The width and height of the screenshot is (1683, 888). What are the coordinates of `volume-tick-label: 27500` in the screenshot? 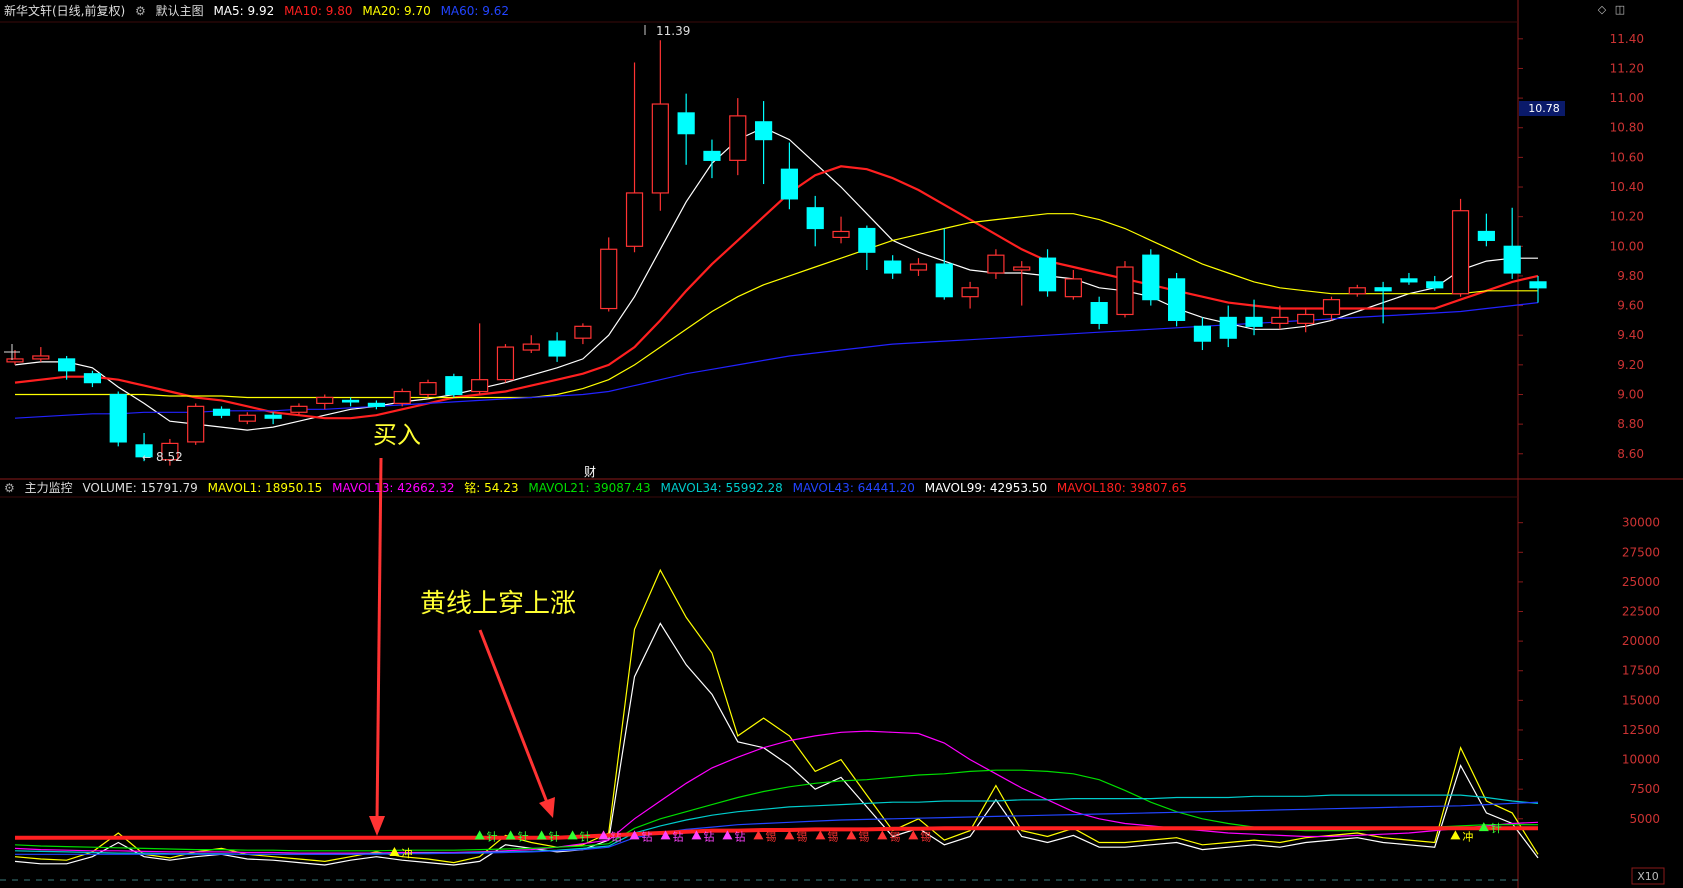 It's located at (1641, 552).